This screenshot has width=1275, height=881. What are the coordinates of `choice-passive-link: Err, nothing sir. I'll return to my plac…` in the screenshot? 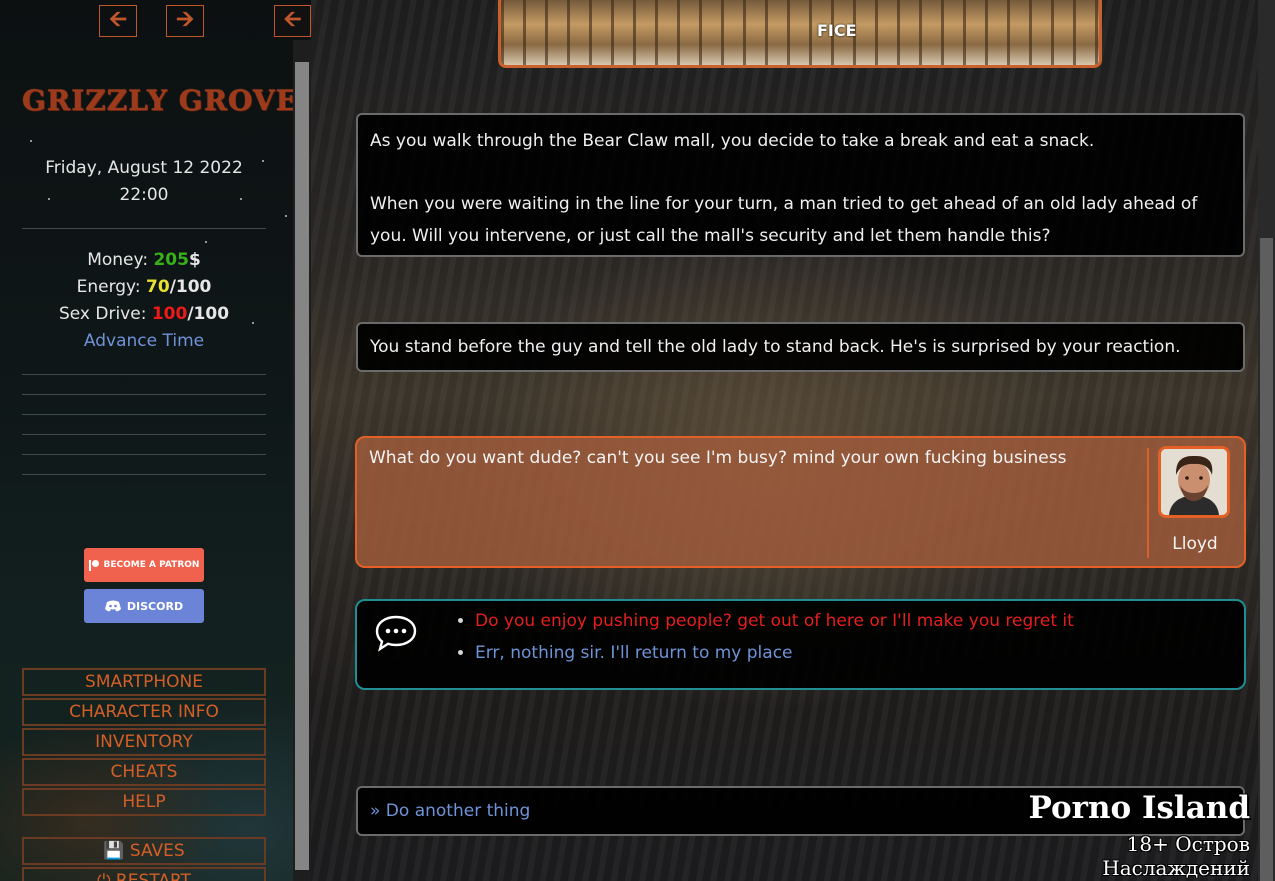 It's located at (634, 653).